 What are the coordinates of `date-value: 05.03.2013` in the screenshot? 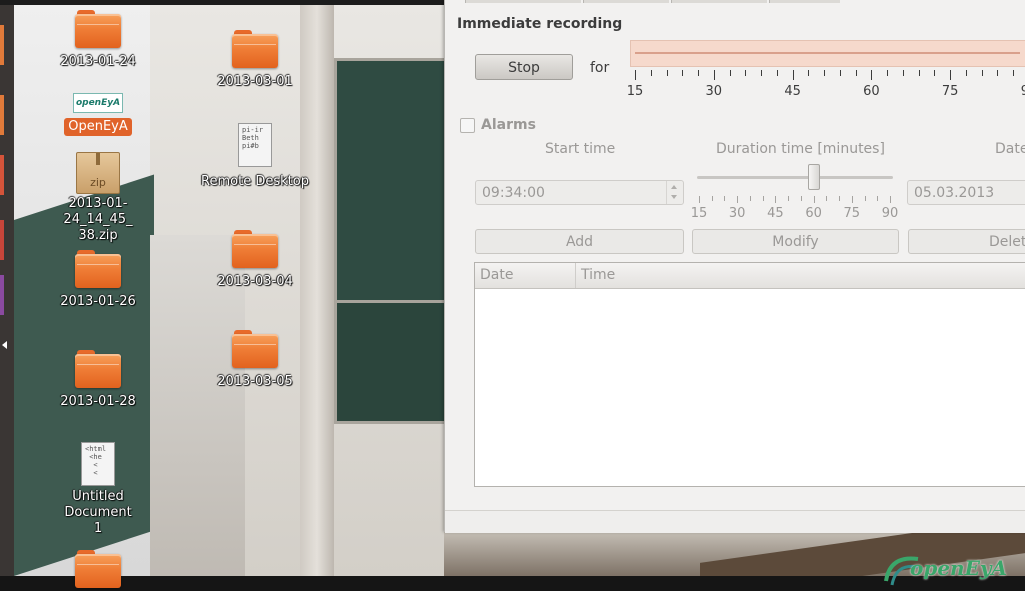 It's located at (954, 193).